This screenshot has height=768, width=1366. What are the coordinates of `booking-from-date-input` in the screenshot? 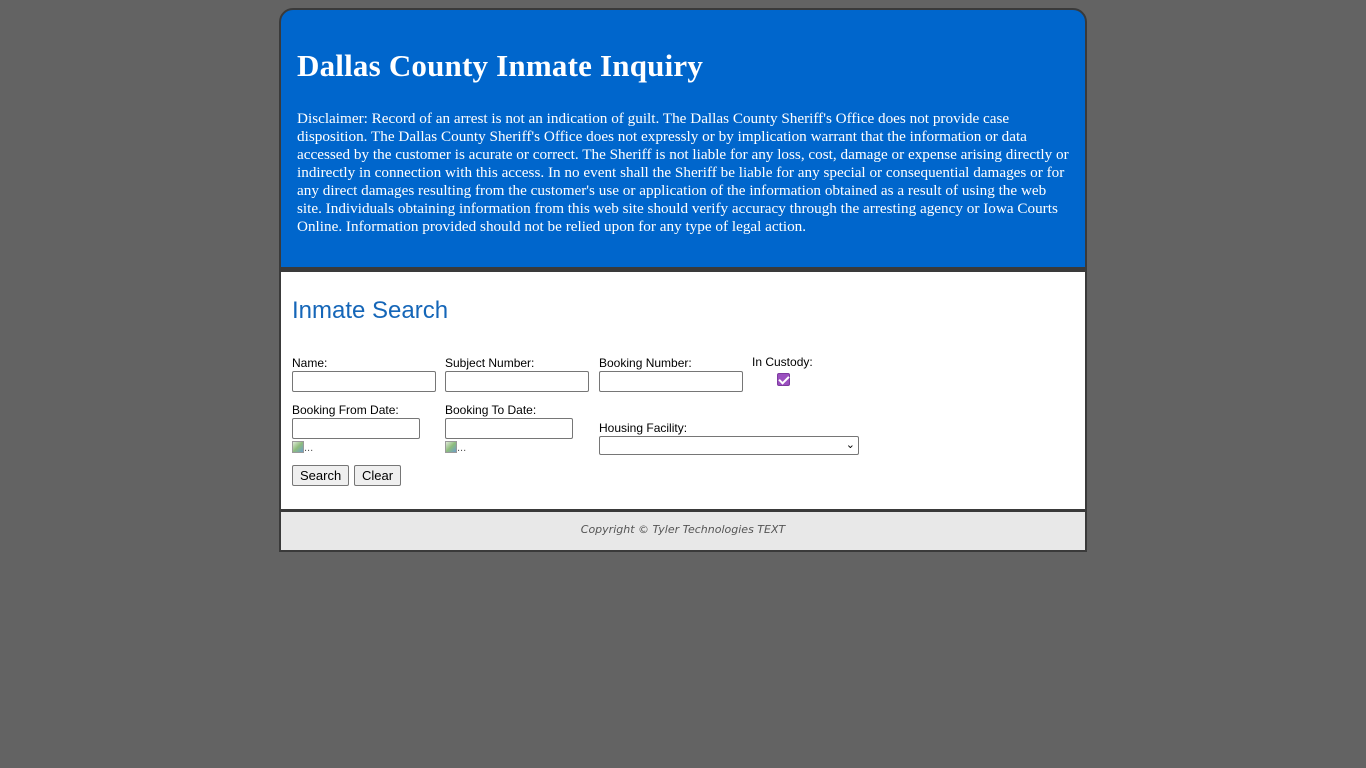 It's located at (356, 428).